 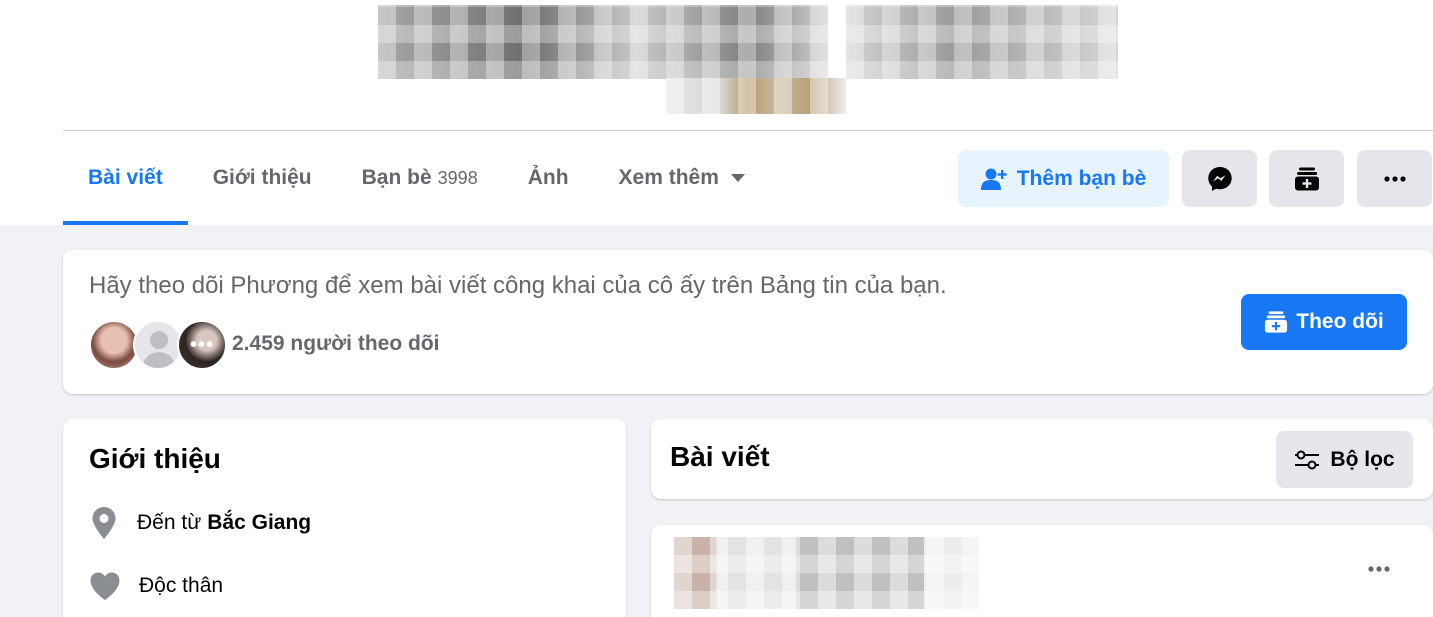 I want to click on pixelated-post-author, so click(x=826, y=573).